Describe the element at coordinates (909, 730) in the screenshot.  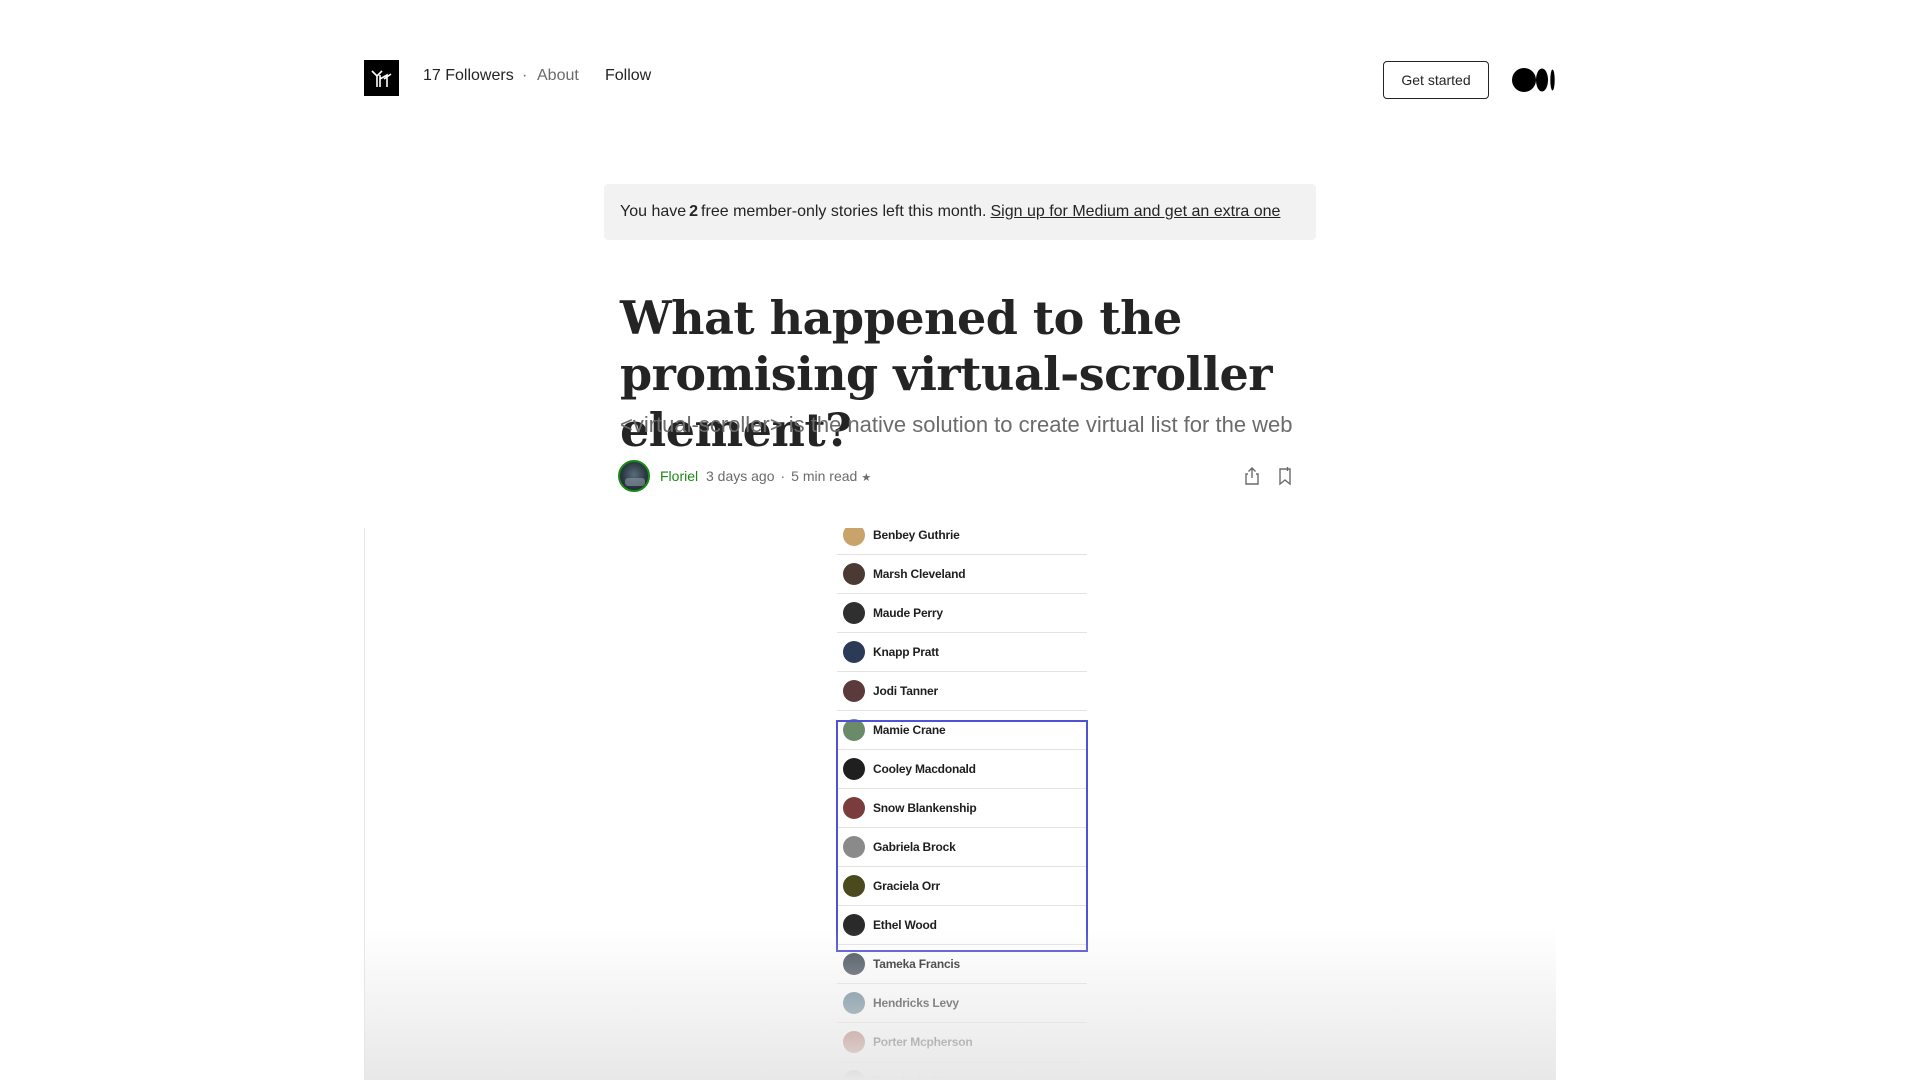
I see `list-item-name: Mamie Crane` at that location.